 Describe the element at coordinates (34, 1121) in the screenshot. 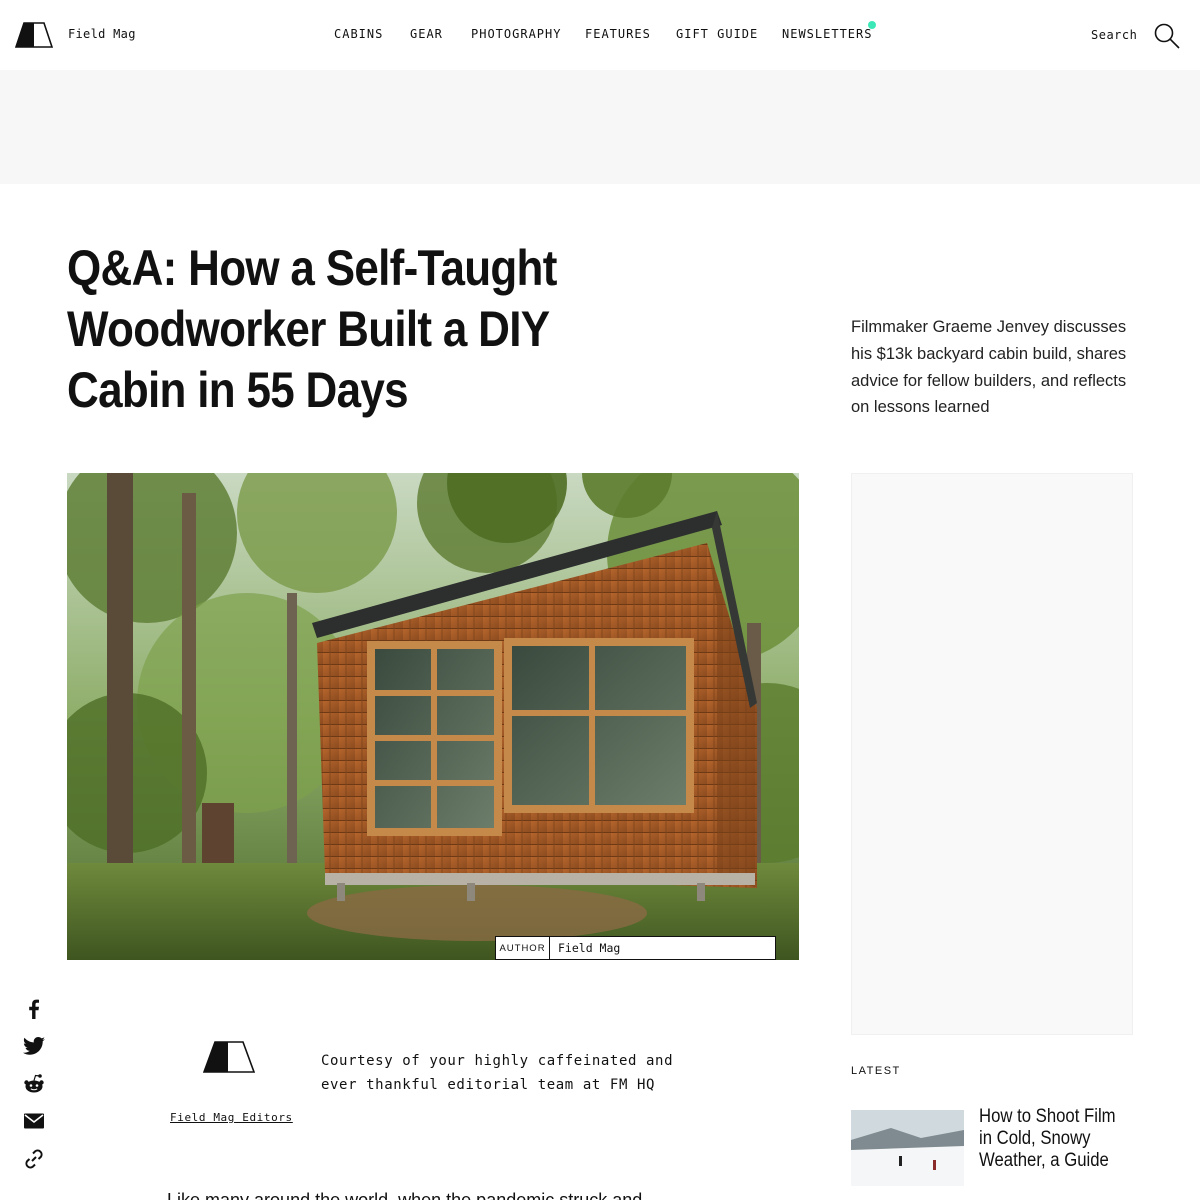

I see `email-icon` at that location.